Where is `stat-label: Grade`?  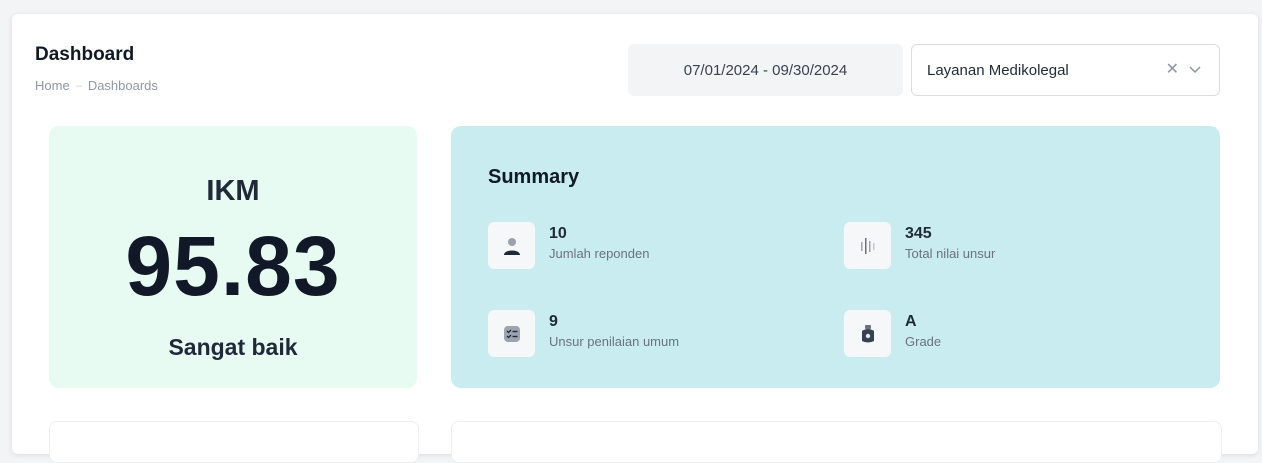
stat-label: Grade is located at coordinates (923, 341).